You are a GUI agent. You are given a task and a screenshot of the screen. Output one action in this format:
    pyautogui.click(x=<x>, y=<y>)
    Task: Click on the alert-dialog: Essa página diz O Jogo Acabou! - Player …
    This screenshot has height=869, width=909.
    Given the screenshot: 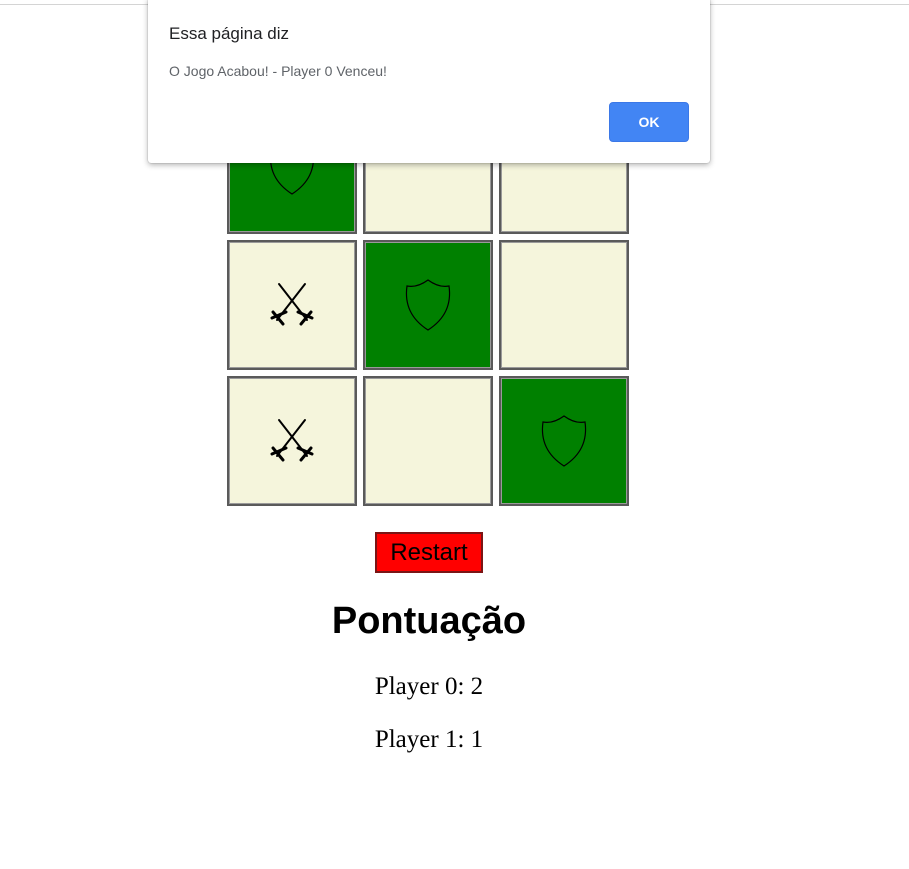 What is the action you would take?
    pyautogui.click(x=429, y=81)
    